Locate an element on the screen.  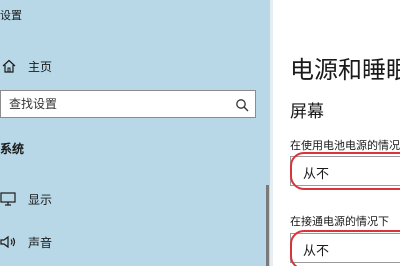
sidebar-item-home: 主页 is located at coordinates (26, 66).